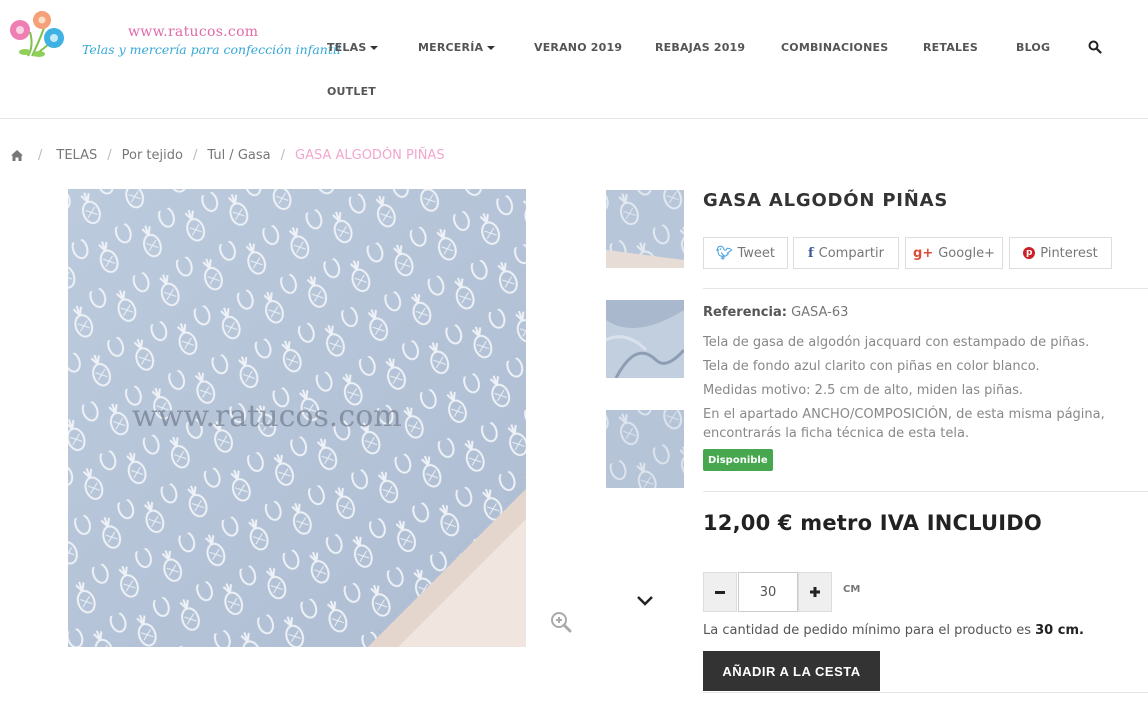 This screenshot has height=724, width=1148. I want to click on google-plus-share-button: g+ Google+, so click(954, 253).